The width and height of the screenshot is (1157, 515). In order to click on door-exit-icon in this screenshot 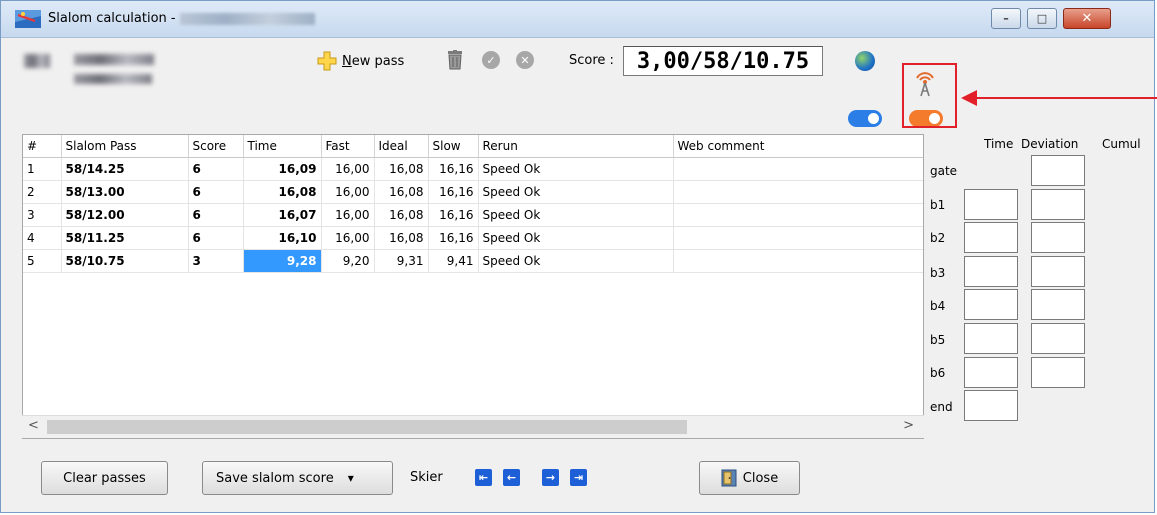, I will do `click(729, 478)`.